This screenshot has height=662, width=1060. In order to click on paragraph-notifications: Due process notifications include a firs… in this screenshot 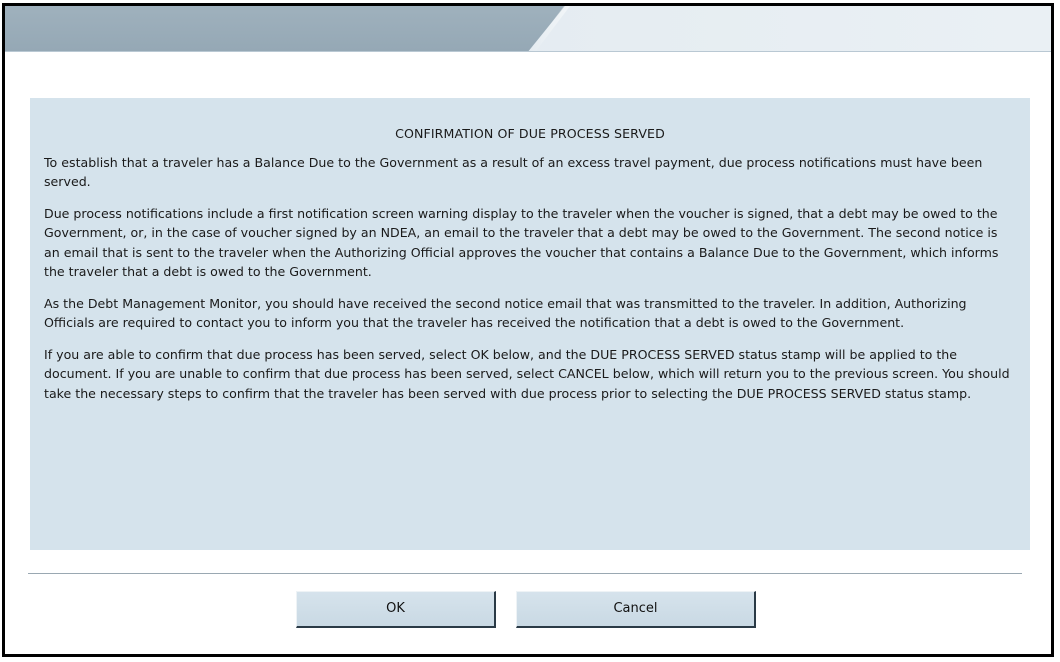, I will do `click(521, 242)`.